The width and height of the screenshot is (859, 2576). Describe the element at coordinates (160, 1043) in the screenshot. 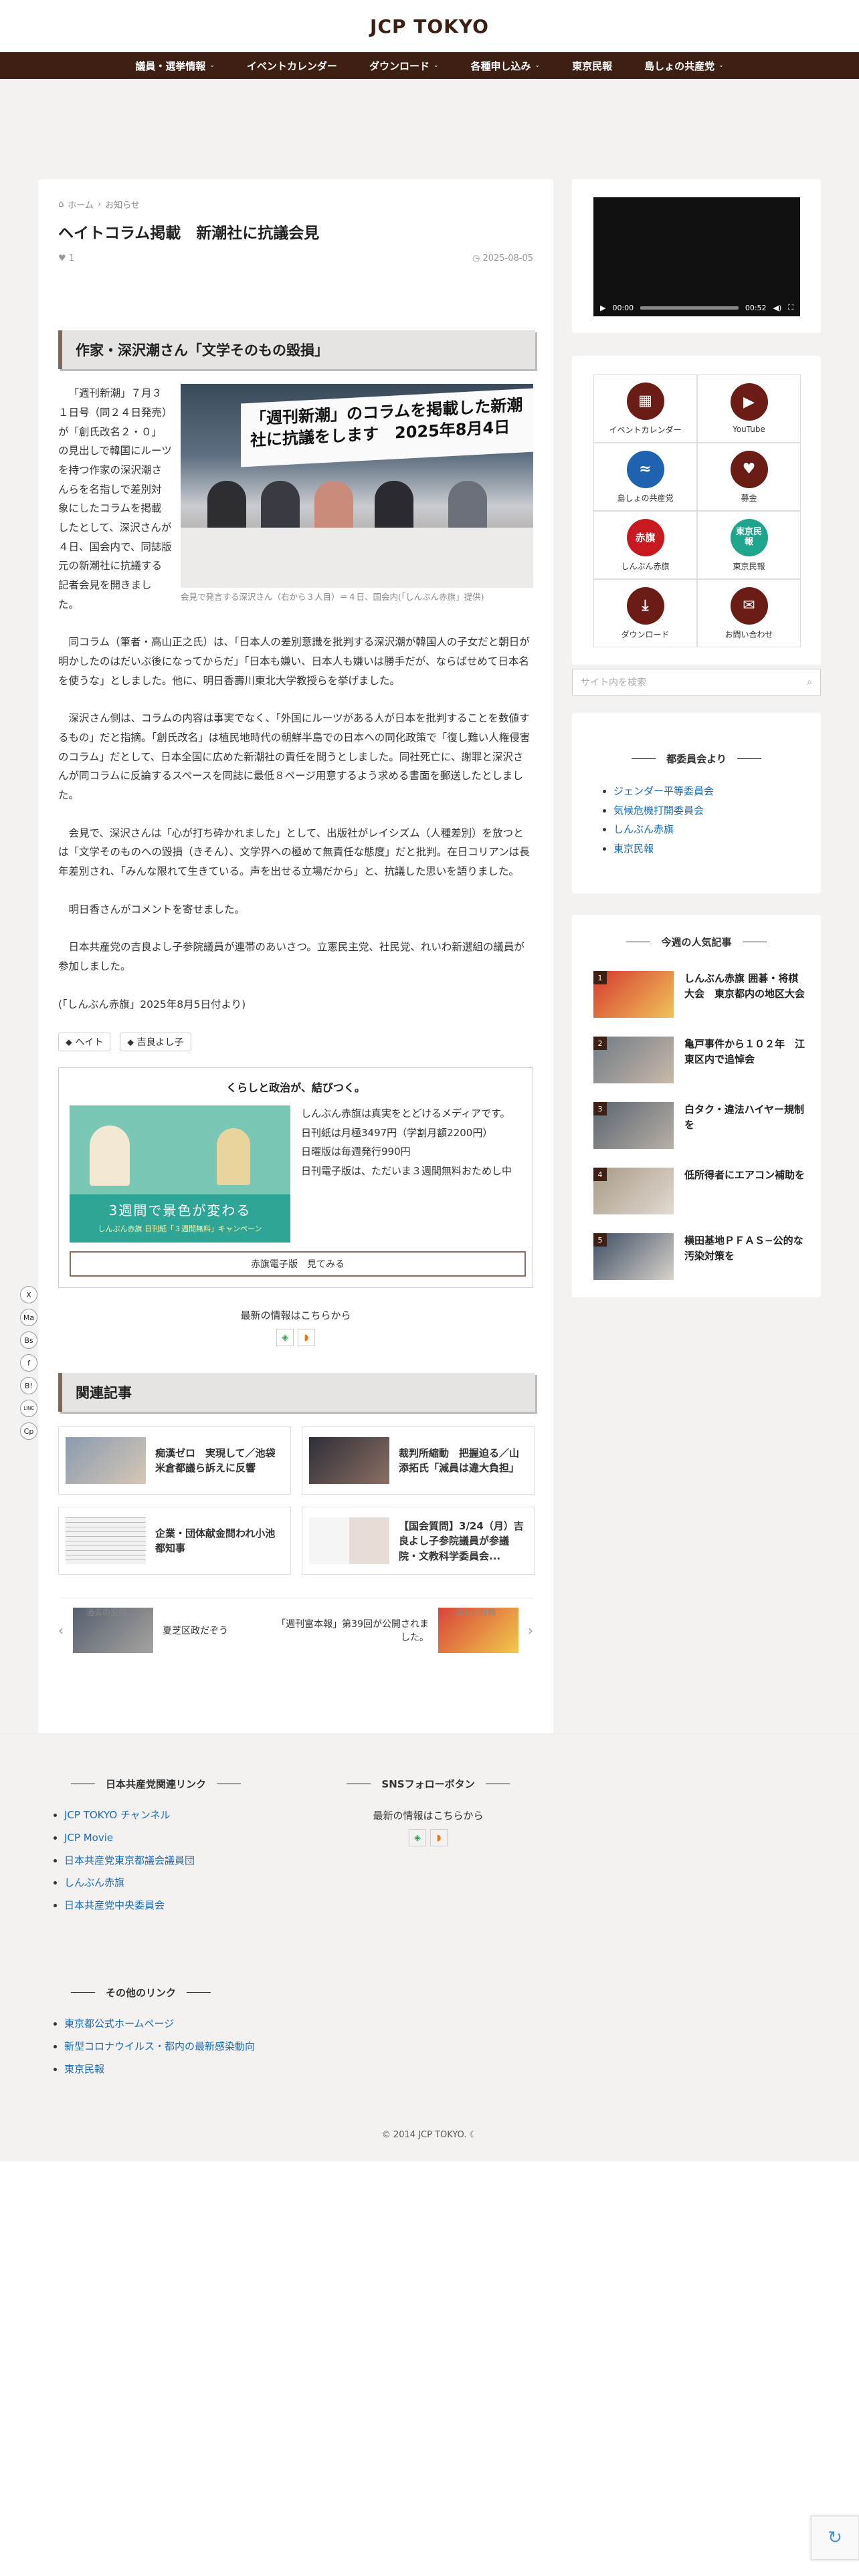

I see `tag-label: 吉良よし子` at that location.